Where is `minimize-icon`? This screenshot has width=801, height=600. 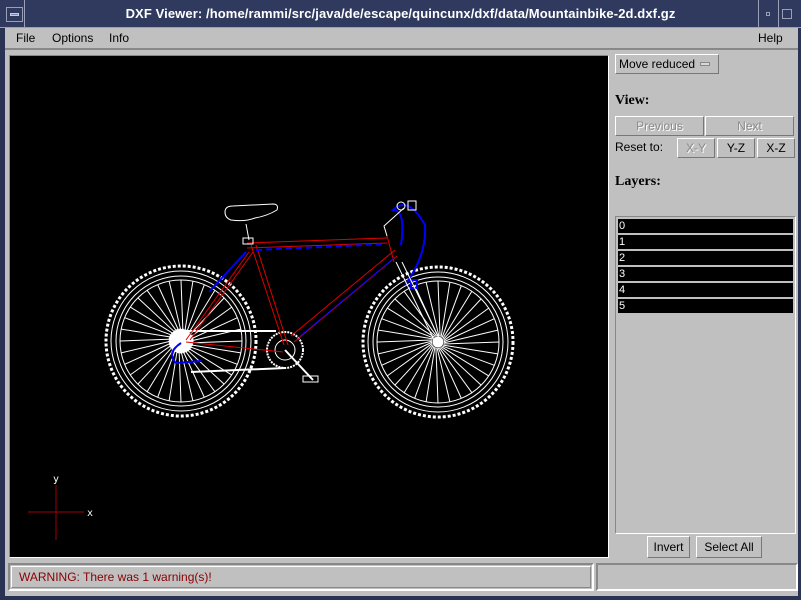
minimize-icon is located at coordinates (768, 14).